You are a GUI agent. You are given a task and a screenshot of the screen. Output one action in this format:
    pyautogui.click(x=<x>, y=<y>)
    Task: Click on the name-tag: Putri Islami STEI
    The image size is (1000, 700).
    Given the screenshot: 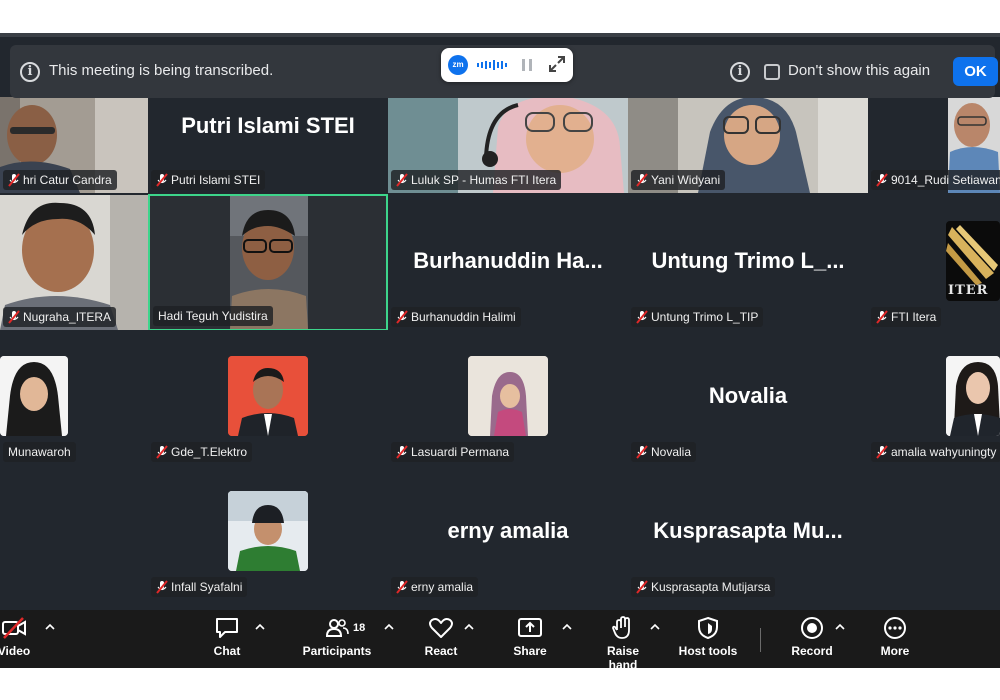 What is the action you would take?
    pyautogui.click(x=208, y=180)
    